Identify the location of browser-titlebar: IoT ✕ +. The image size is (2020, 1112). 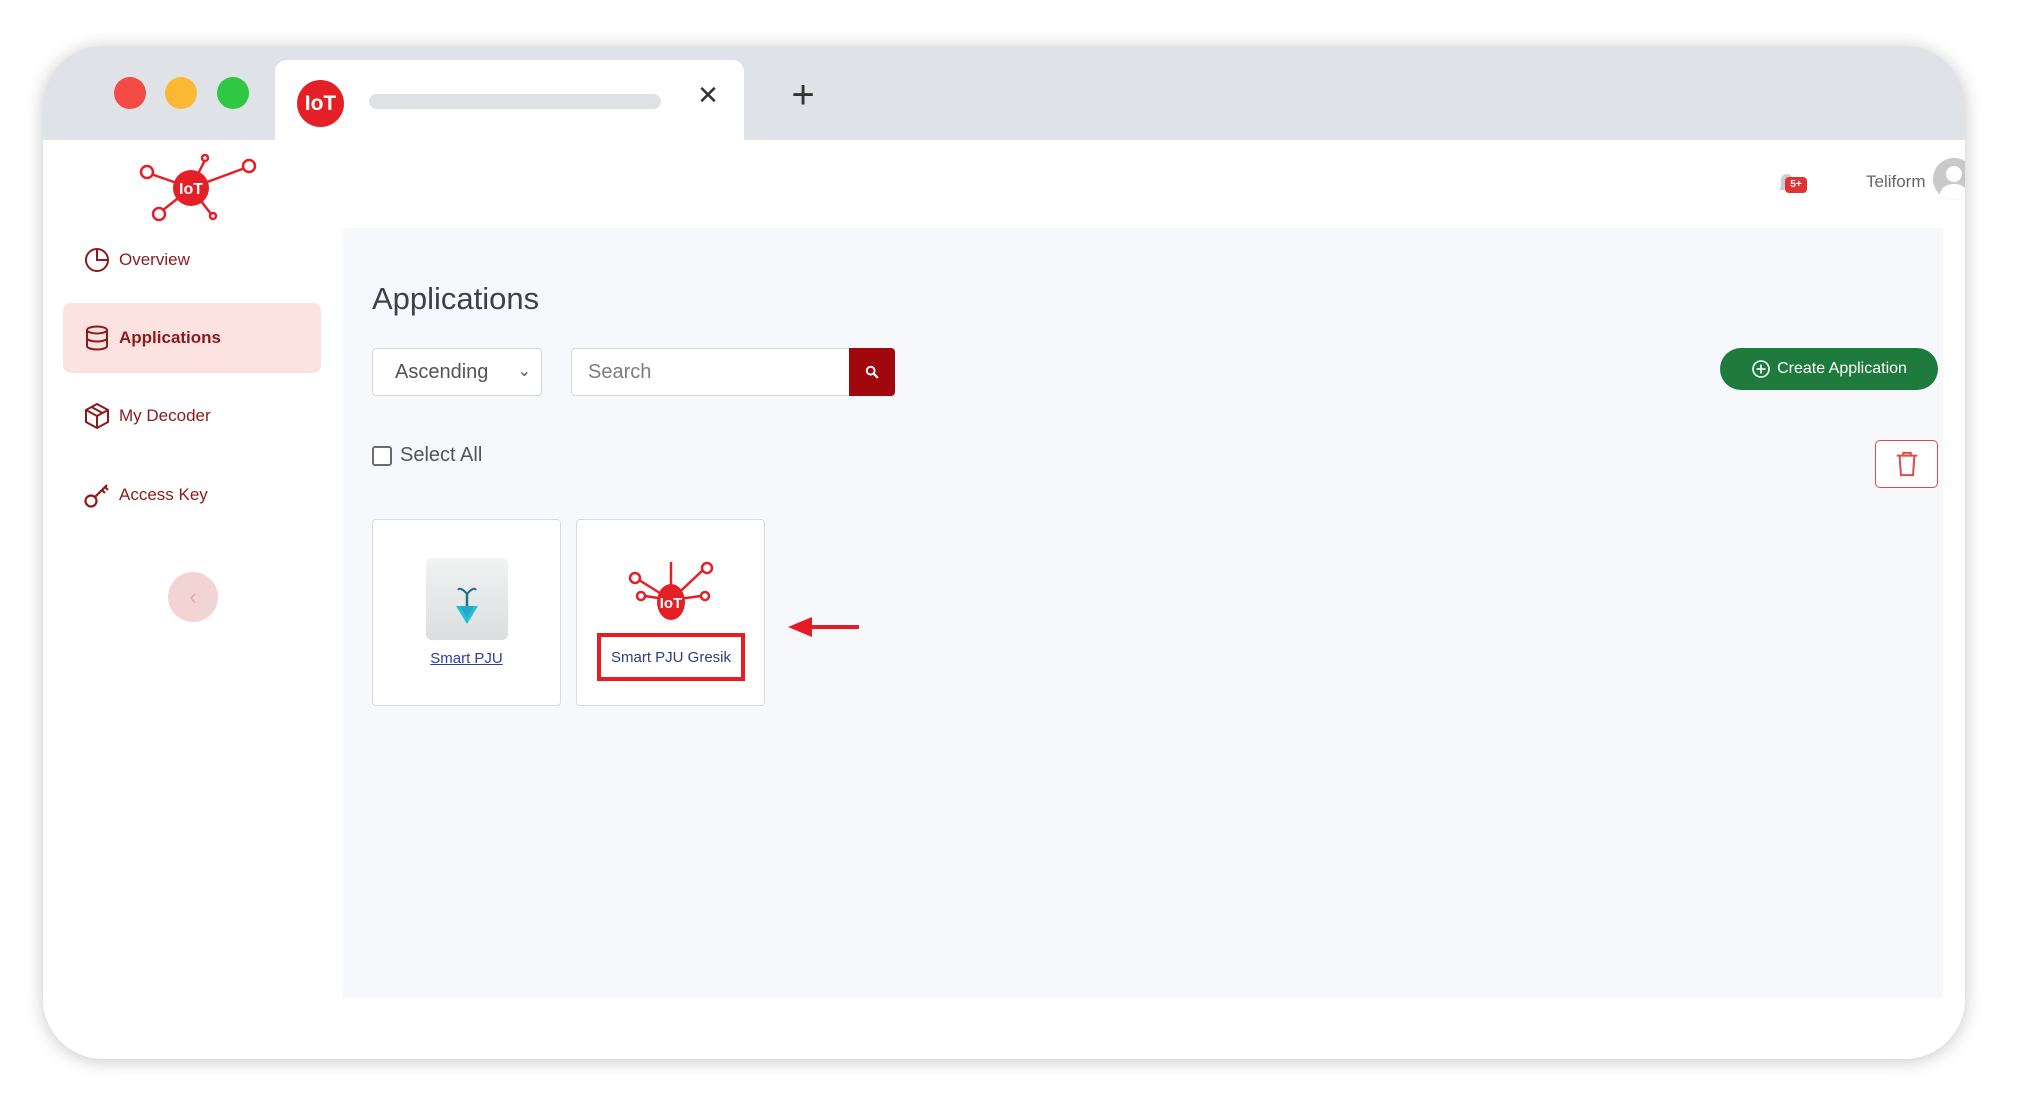
(1004, 93).